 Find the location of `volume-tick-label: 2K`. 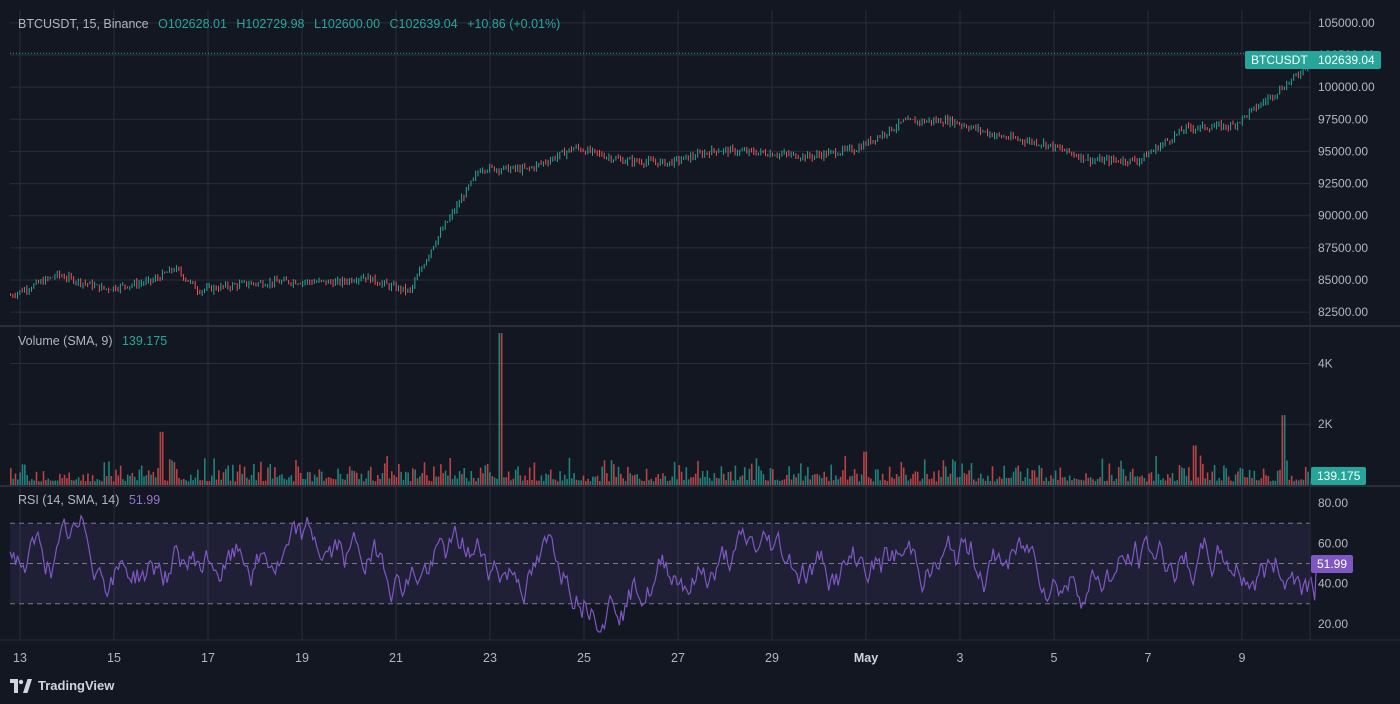

volume-tick-label: 2K is located at coordinates (1325, 424).